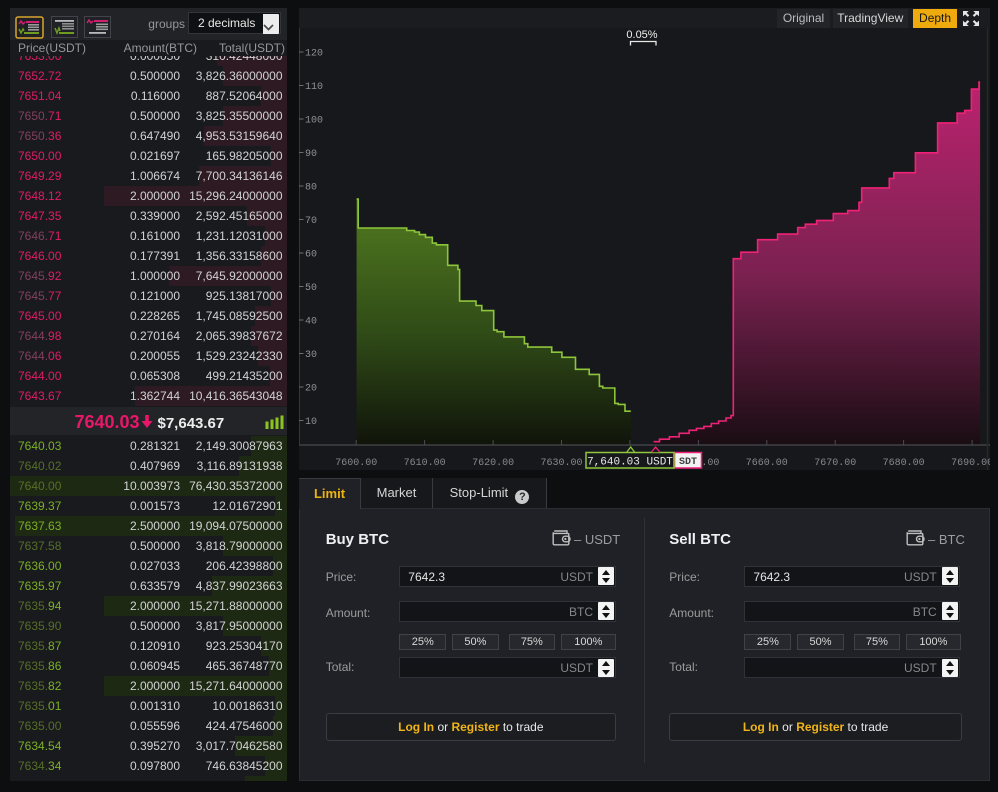  I want to click on svg-text: 120, so click(314, 54).